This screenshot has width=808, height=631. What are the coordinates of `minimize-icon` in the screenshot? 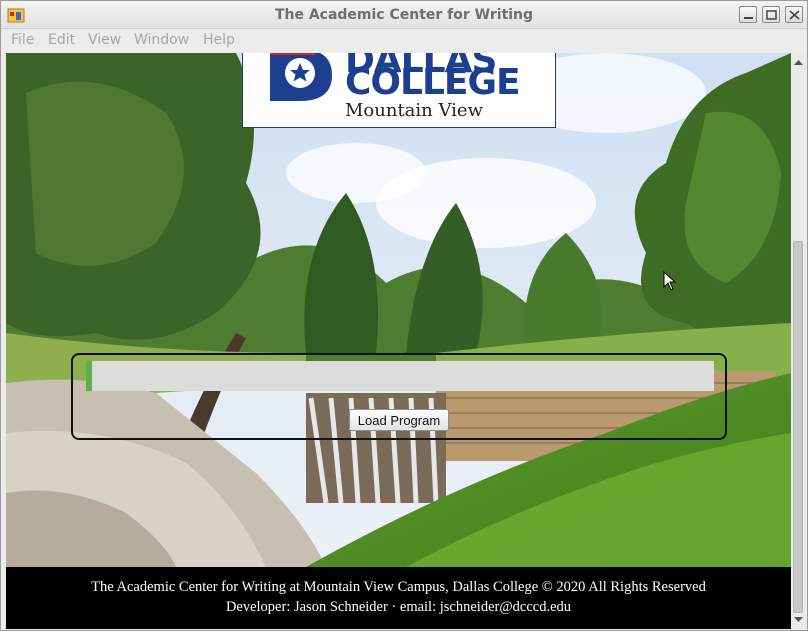 It's located at (748, 18).